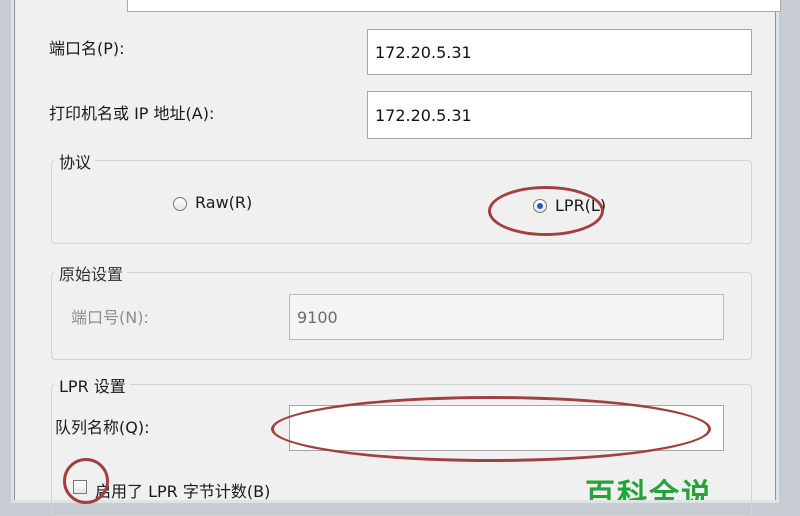 This screenshot has width=800, height=516. I want to click on raw-radio-label: Raw(R), so click(224, 202).